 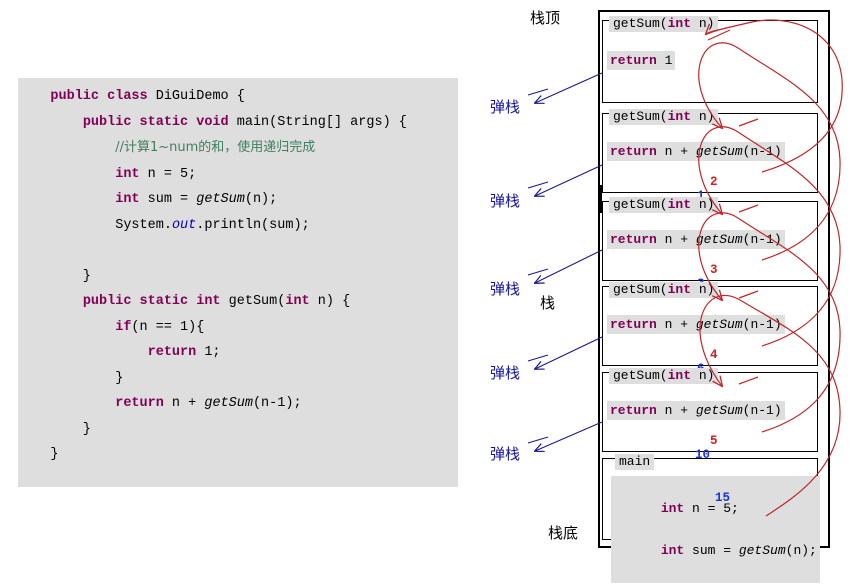 I want to click on code-token: n +, so click(x=184, y=403).